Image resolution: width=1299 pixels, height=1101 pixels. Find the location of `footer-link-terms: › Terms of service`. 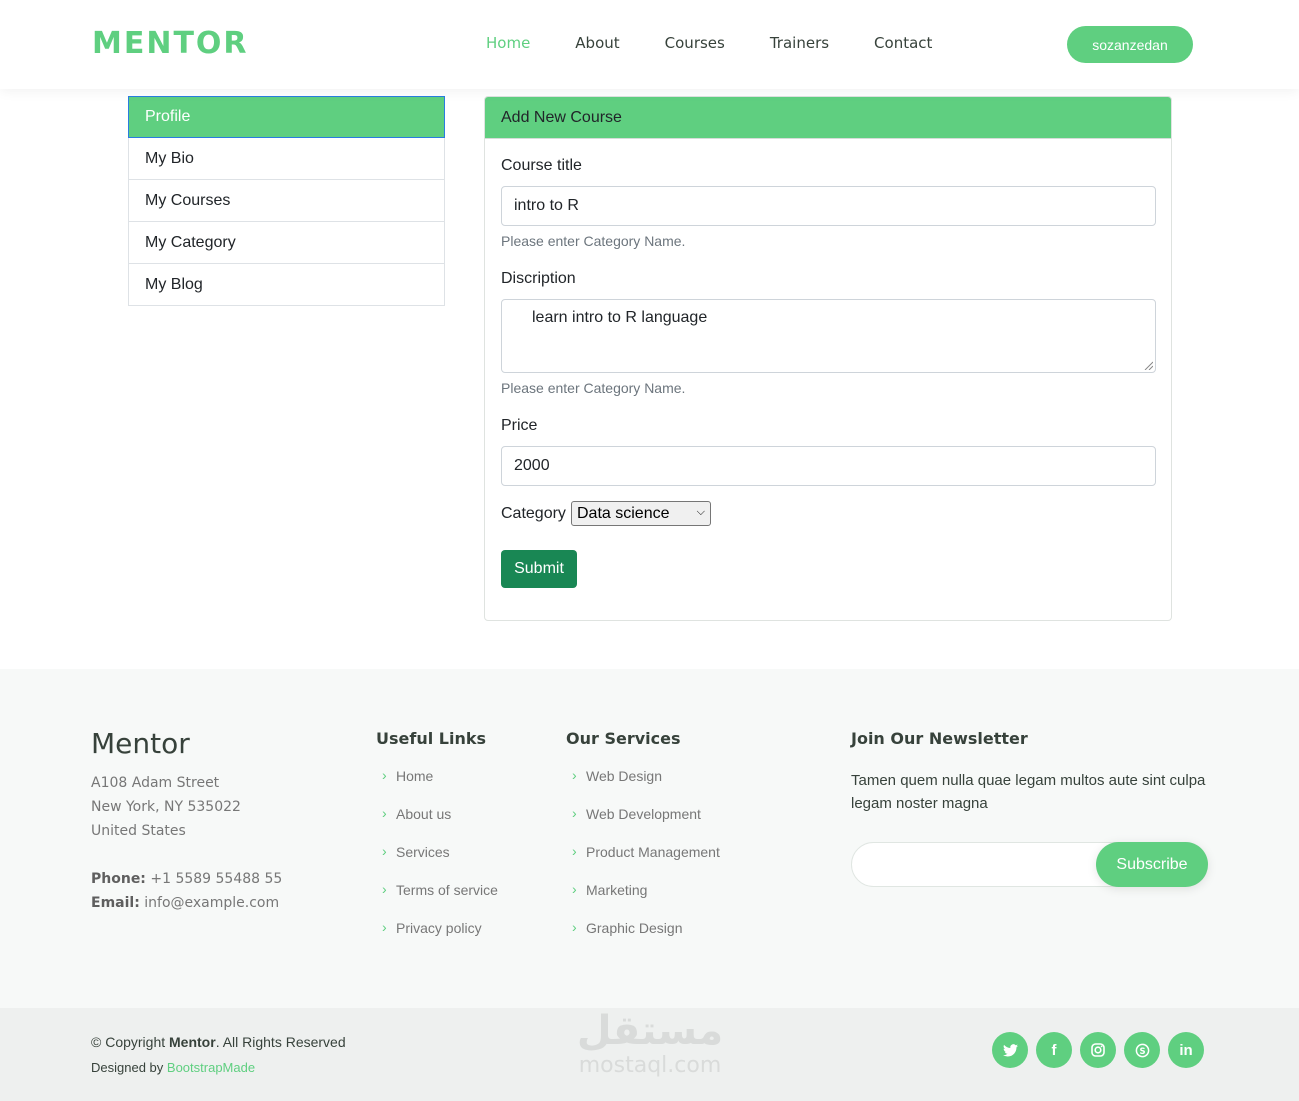

footer-link-terms: › Terms of service is located at coordinates (437, 901).